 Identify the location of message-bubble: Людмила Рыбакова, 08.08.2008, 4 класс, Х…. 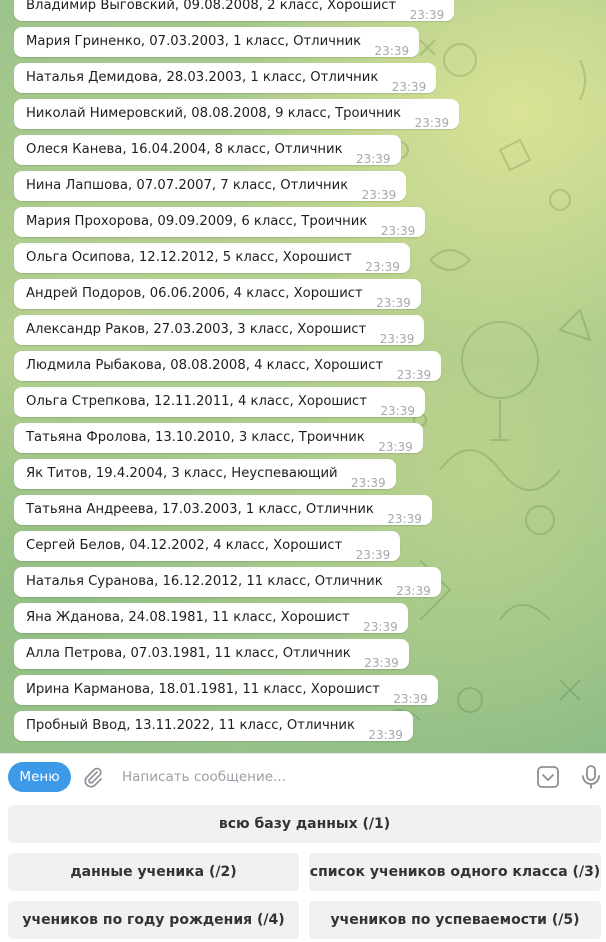
(228, 366).